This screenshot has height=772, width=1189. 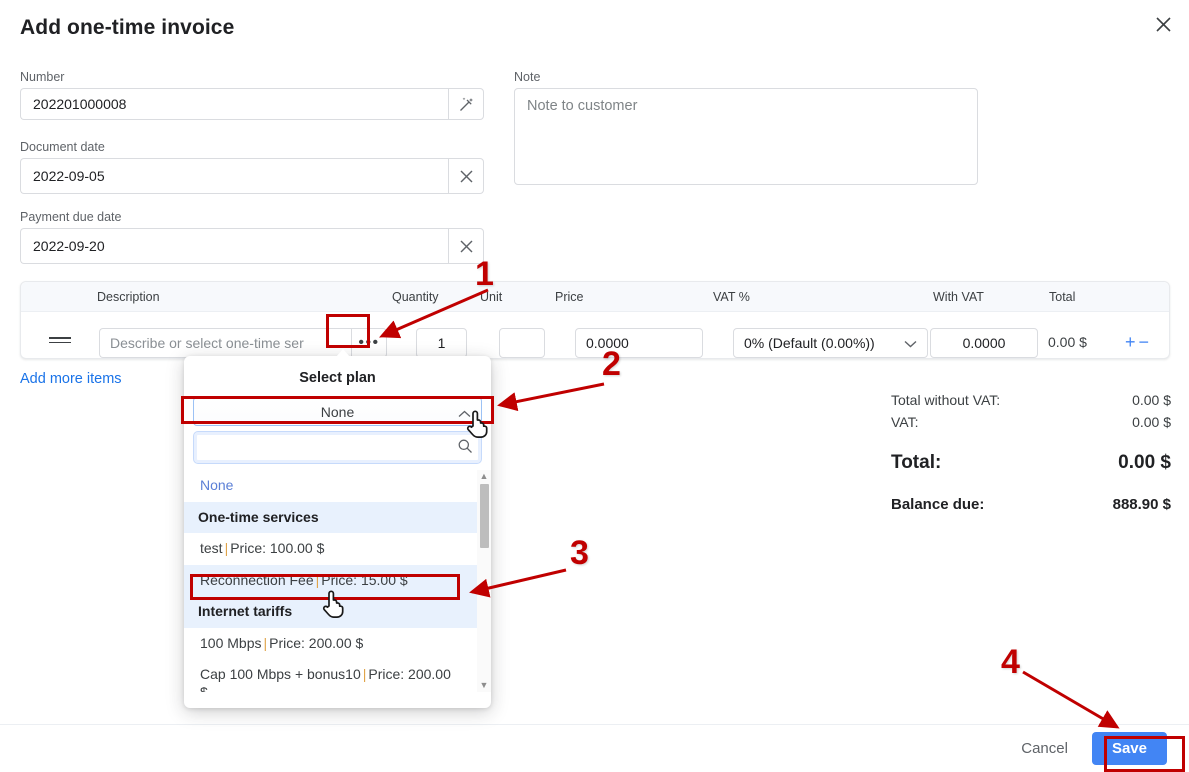 I want to click on total-without-vat-value: 0.00 $, so click(x=1151, y=400).